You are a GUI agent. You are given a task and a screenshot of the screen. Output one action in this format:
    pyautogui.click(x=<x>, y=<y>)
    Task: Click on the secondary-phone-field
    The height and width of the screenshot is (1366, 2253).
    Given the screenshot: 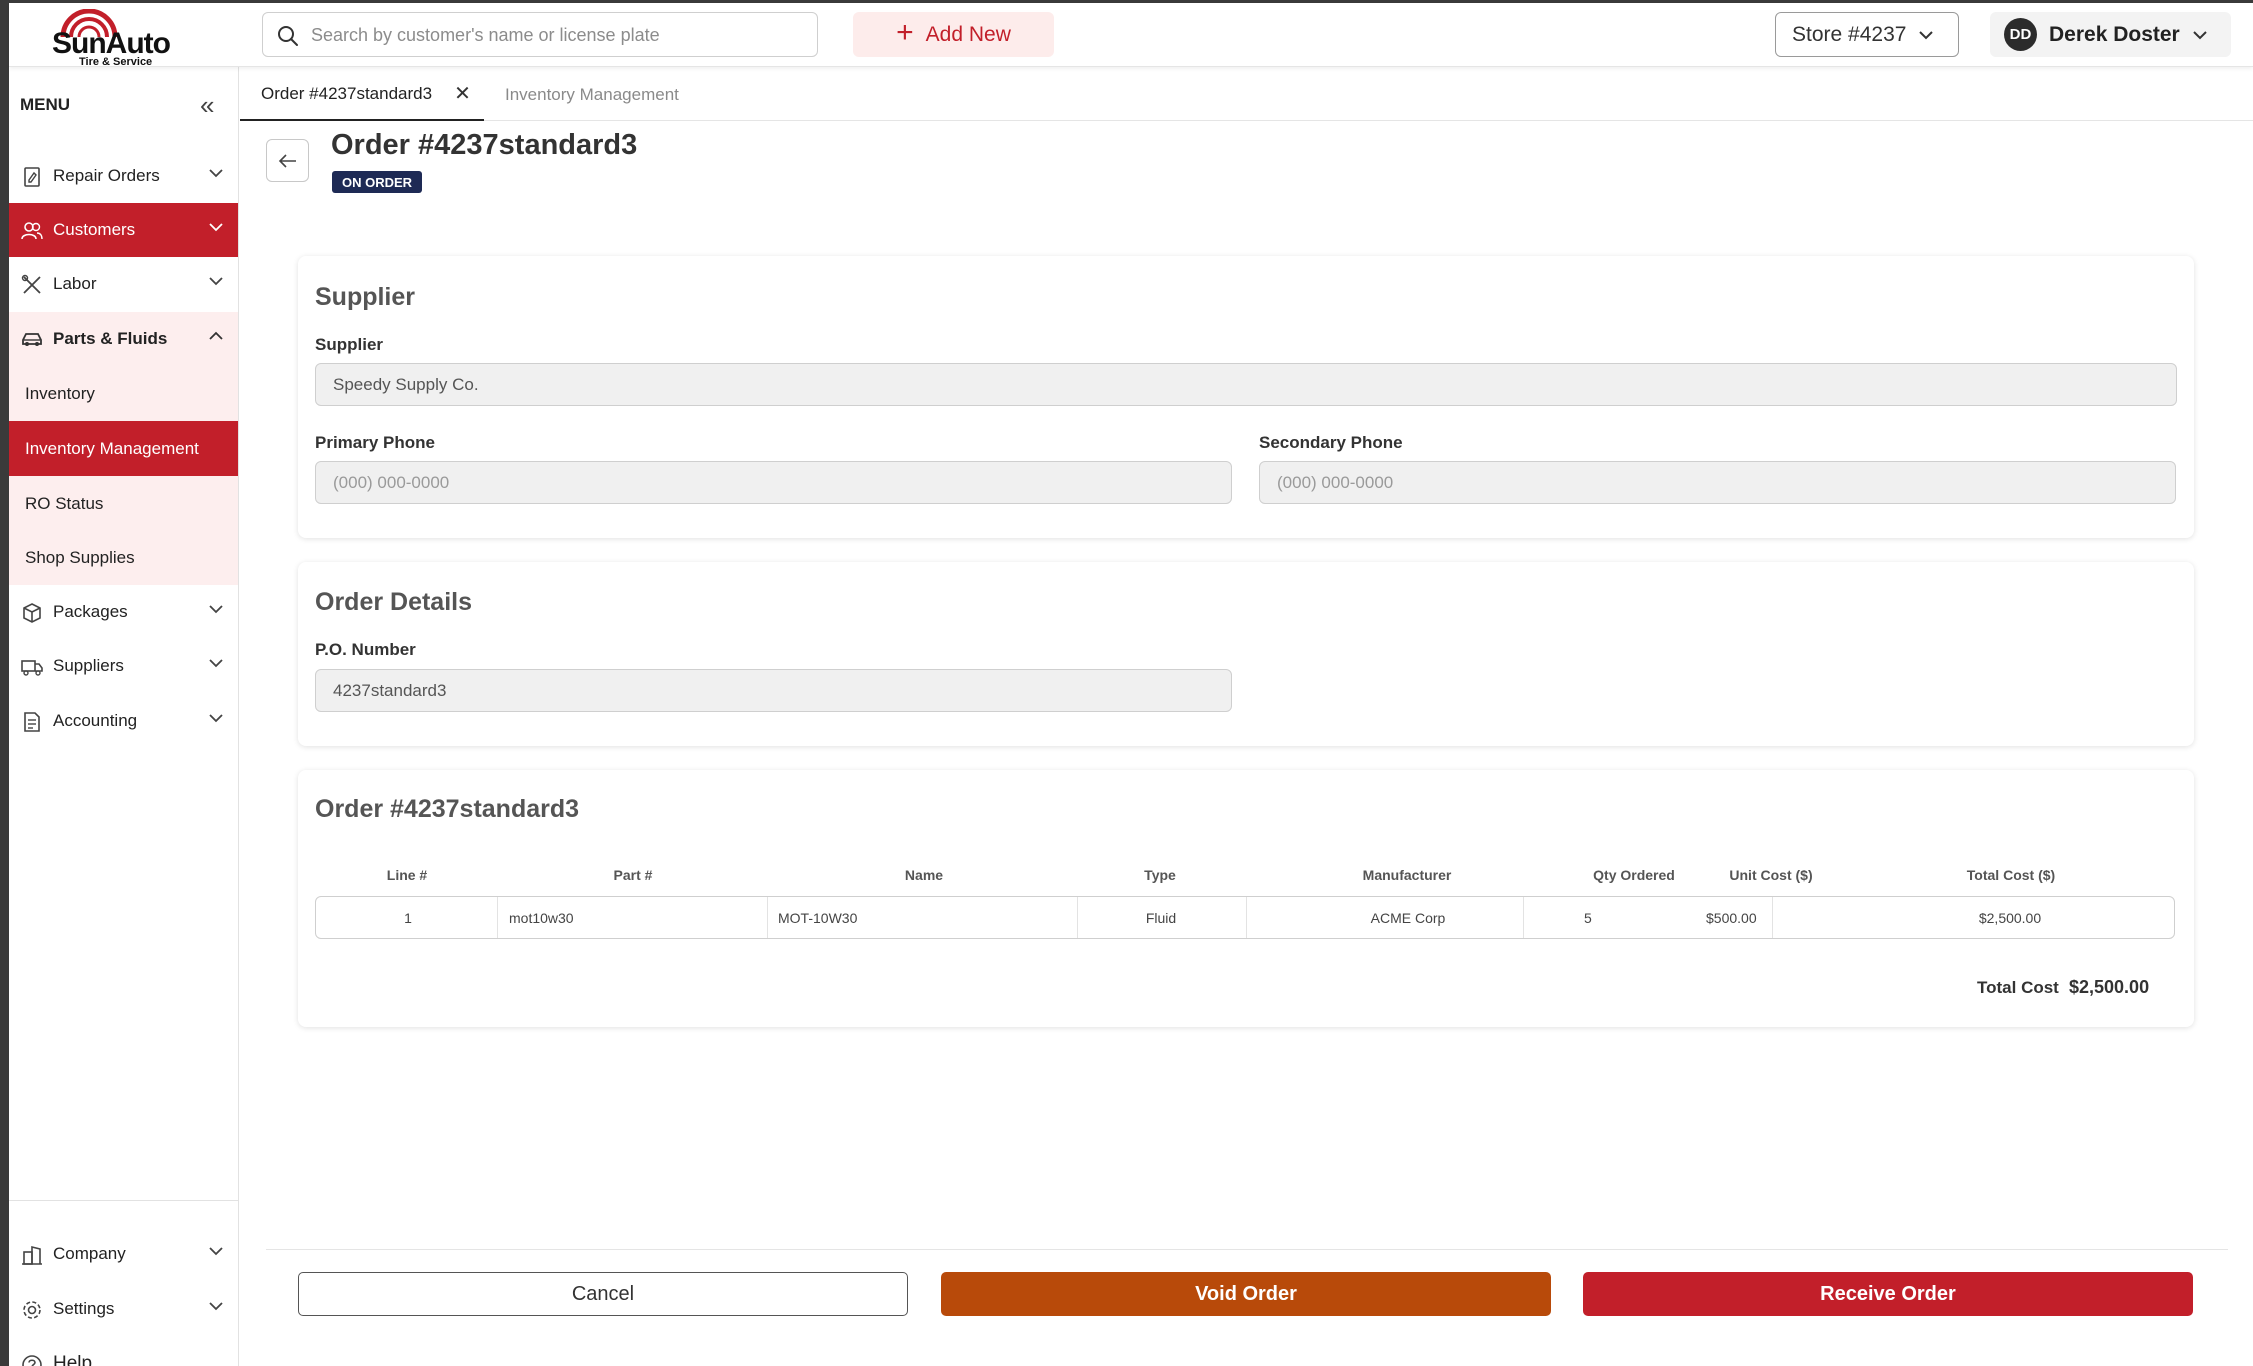 What is the action you would take?
    pyautogui.click(x=1717, y=482)
    